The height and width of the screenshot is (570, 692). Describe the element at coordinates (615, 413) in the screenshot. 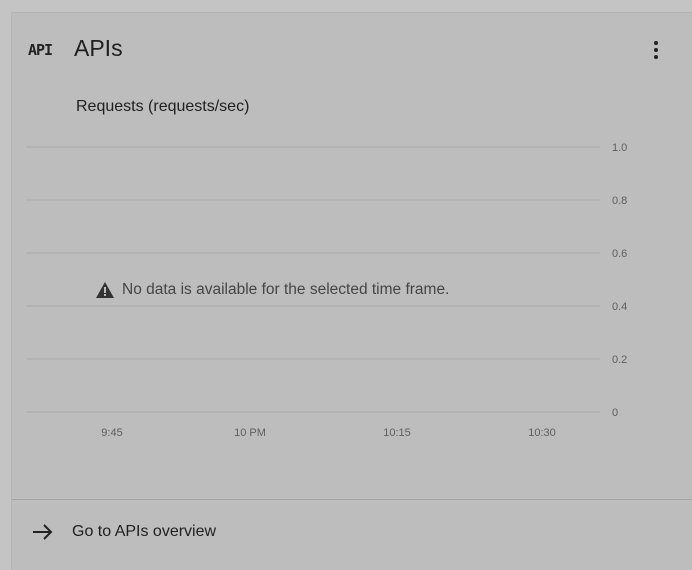

I see `y-tick-label: 0` at that location.